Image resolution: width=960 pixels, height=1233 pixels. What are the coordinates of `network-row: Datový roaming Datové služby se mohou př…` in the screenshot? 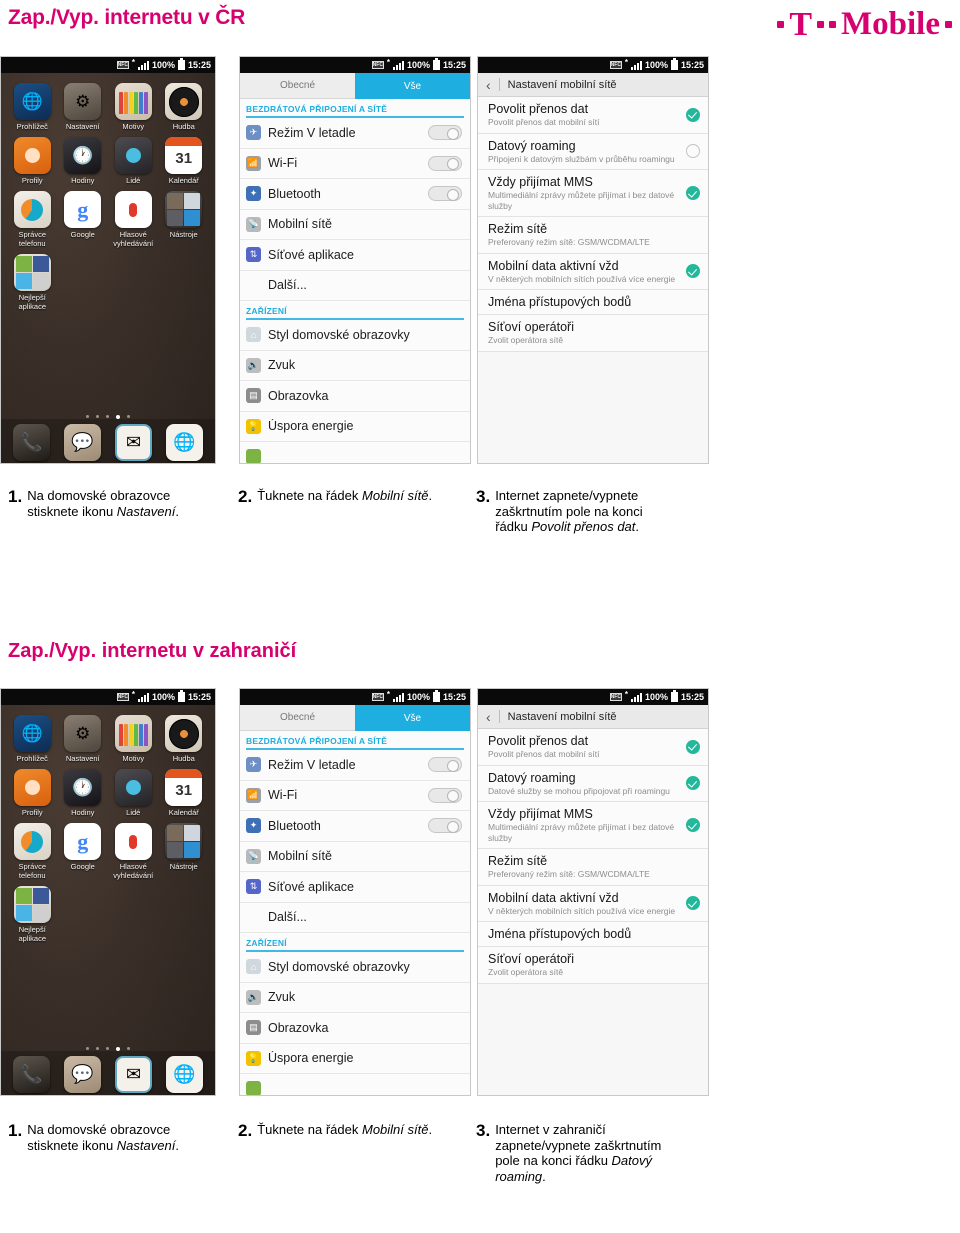 It's located at (593, 783).